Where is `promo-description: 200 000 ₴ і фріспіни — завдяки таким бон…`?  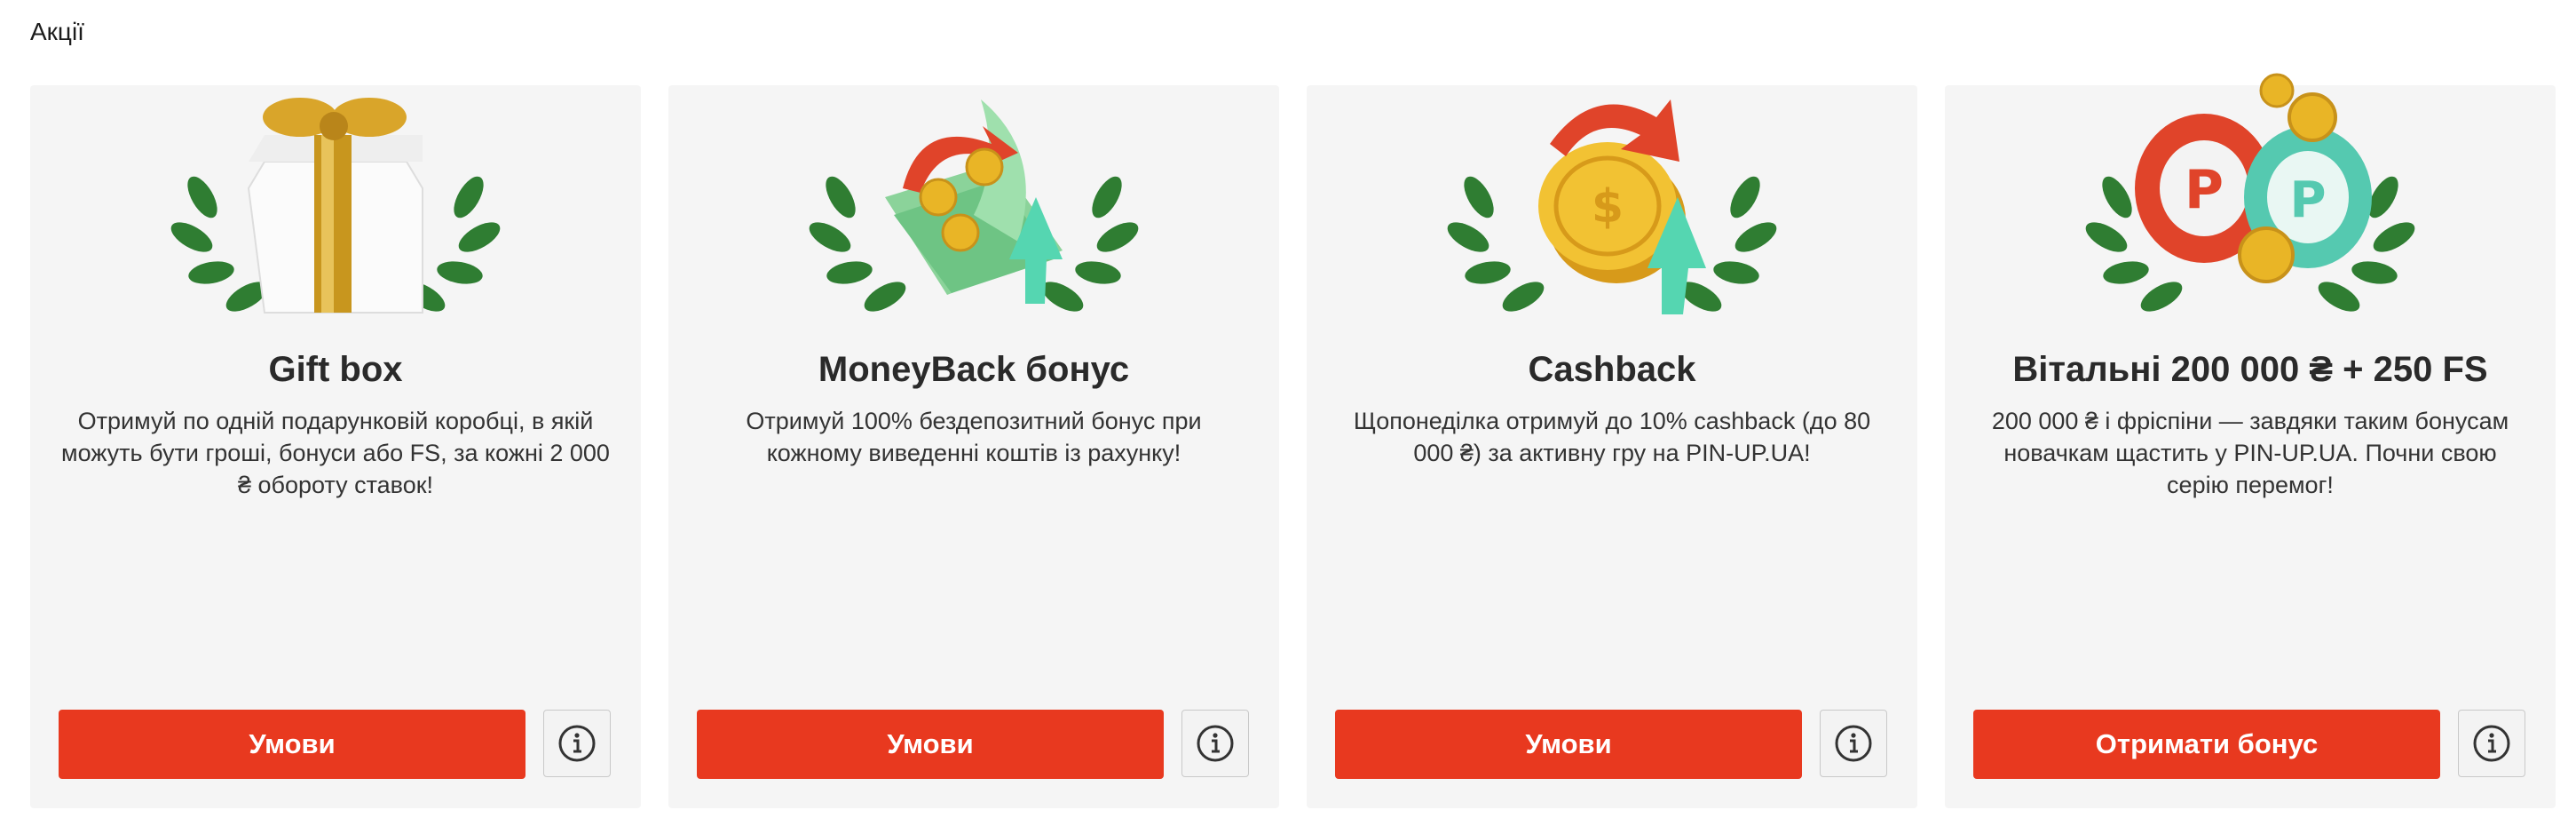 promo-description: 200 000 ₴ і фріспіни — завдяки таким бон… is located at coordinates (2250, 453).